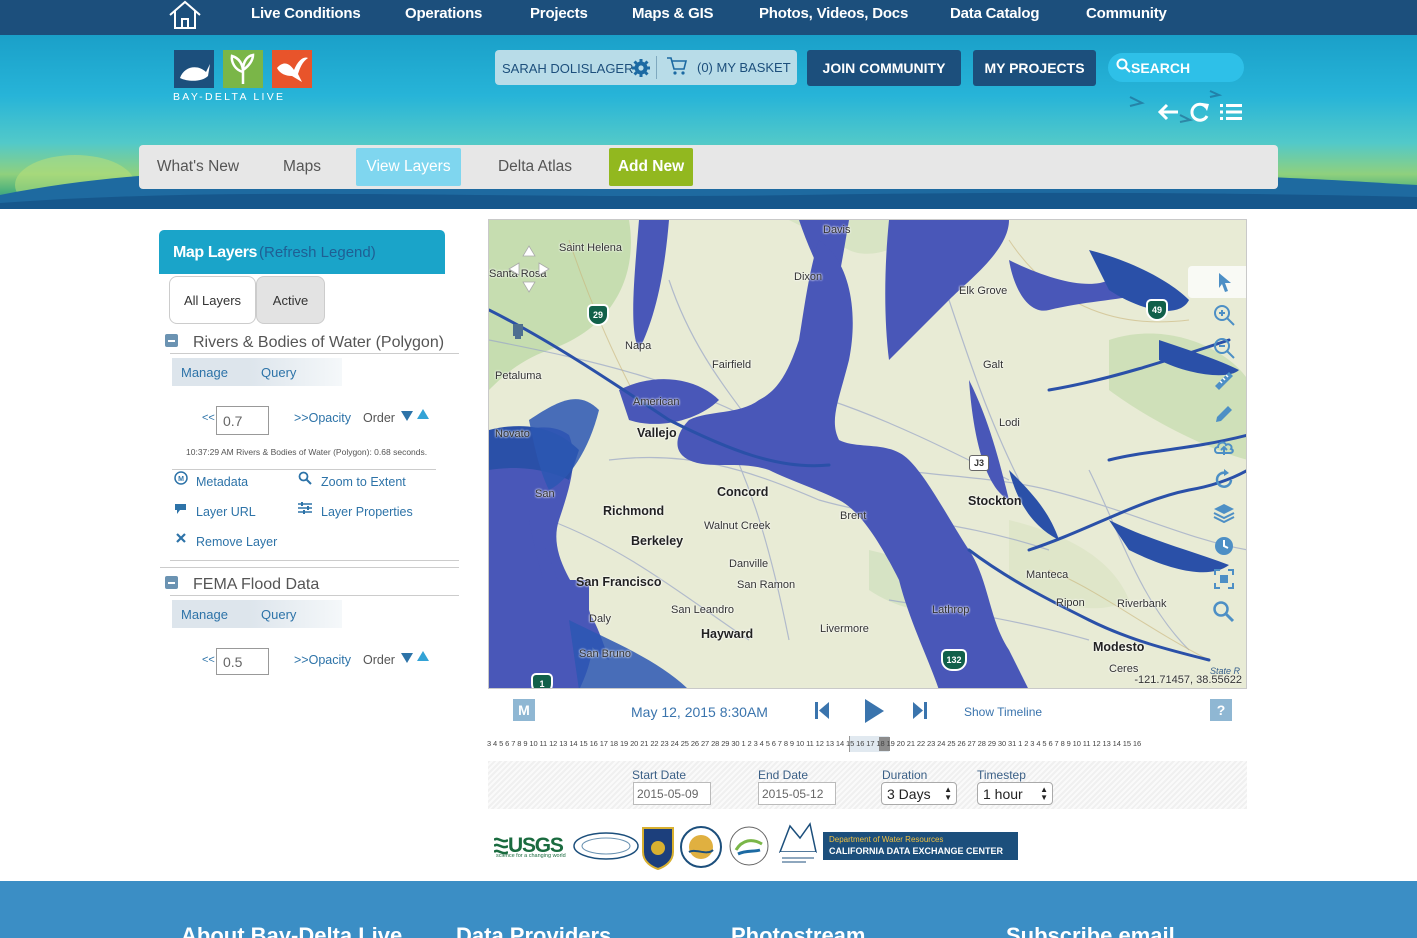 The width and height of the screenshot is (1417, 938). I want to click on nav-community: Community, so click(1126, 13).